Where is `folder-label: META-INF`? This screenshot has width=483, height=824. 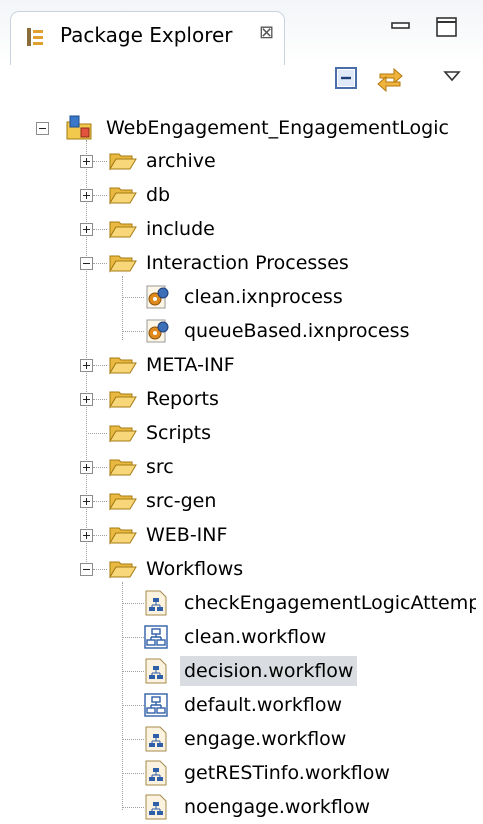 folder-label: META-INF is located at coordinates (190, 365).